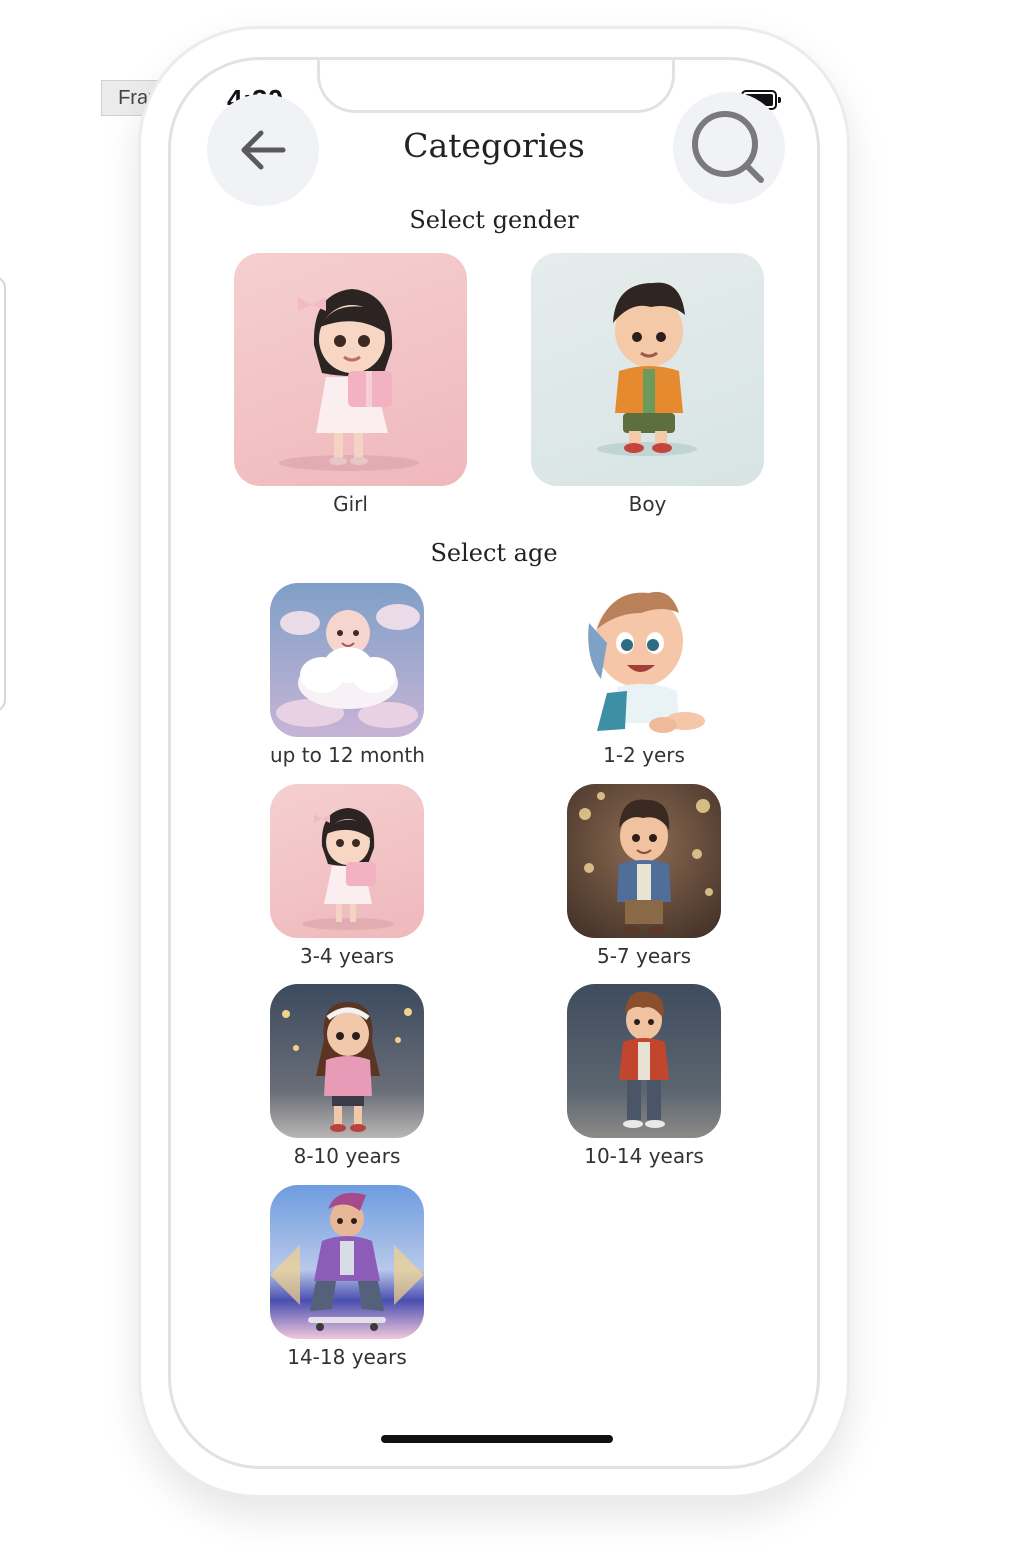 This screenshot has width=1018, height=1558. I want to click on age-label-1: 1-2 yers, so click(644, 755).